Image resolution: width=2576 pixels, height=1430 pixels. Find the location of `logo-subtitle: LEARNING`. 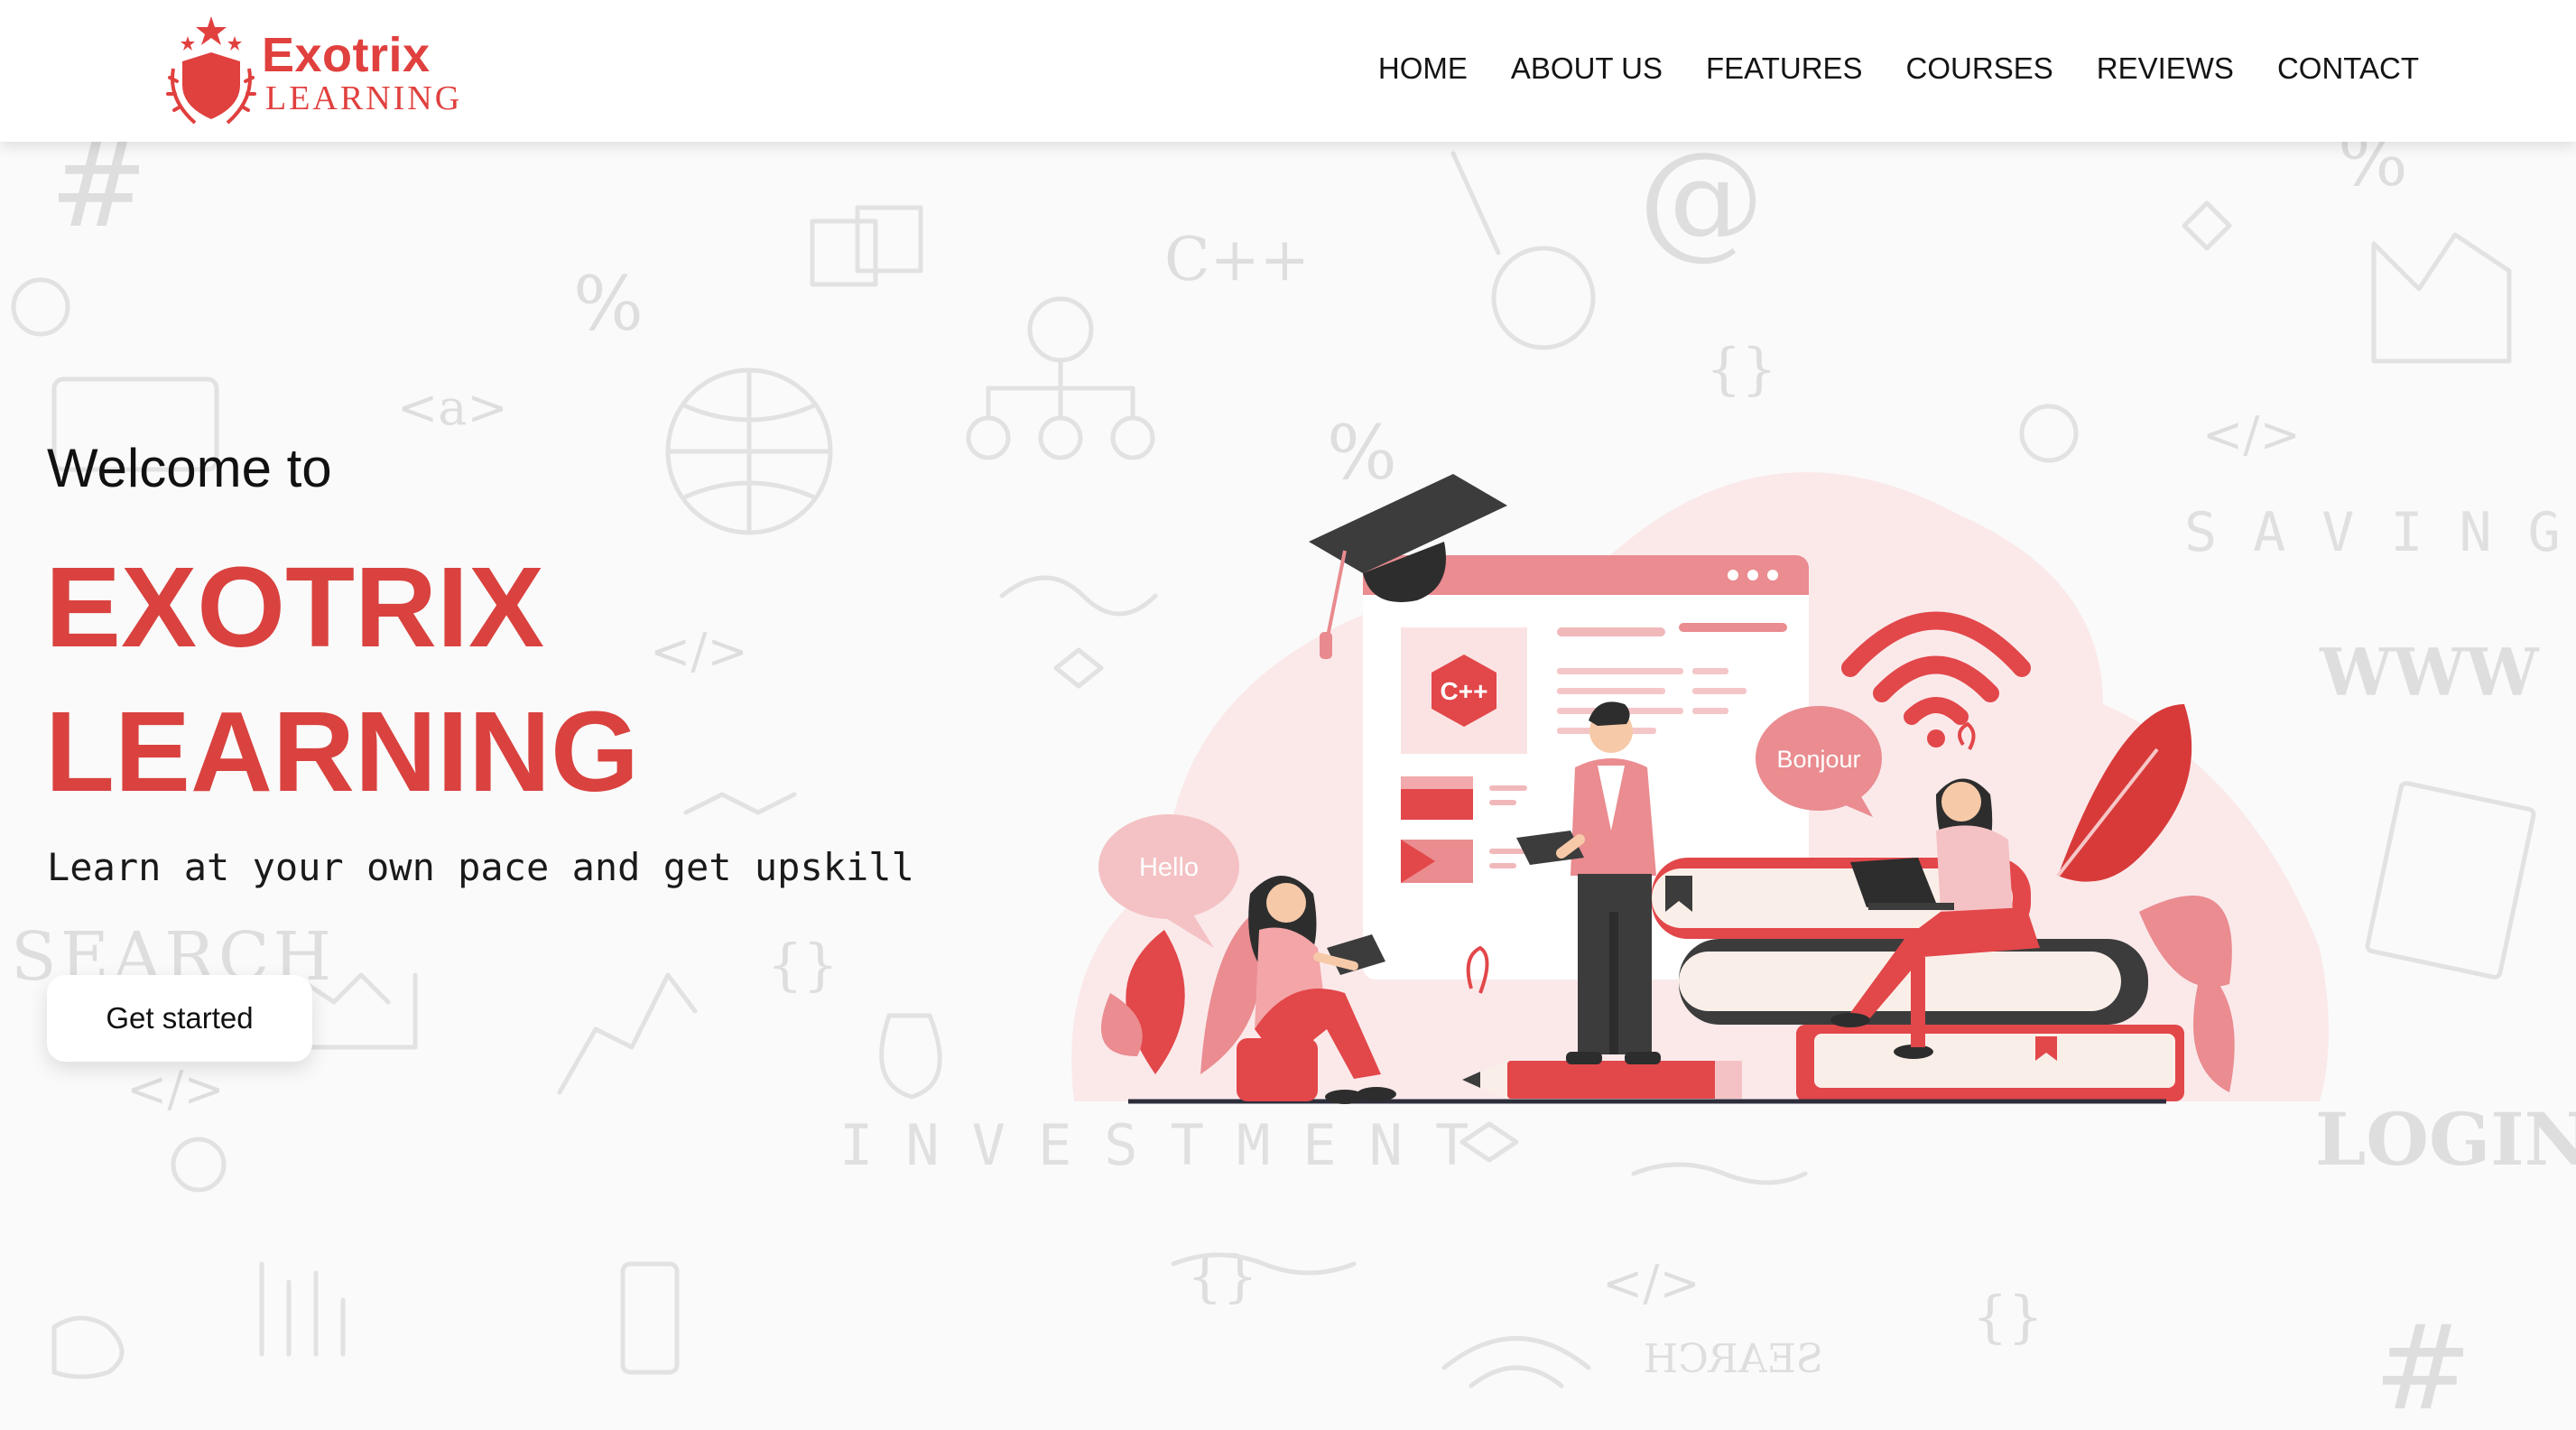

logo-subtitle: LEARNING is located at coordinates (364, 98).